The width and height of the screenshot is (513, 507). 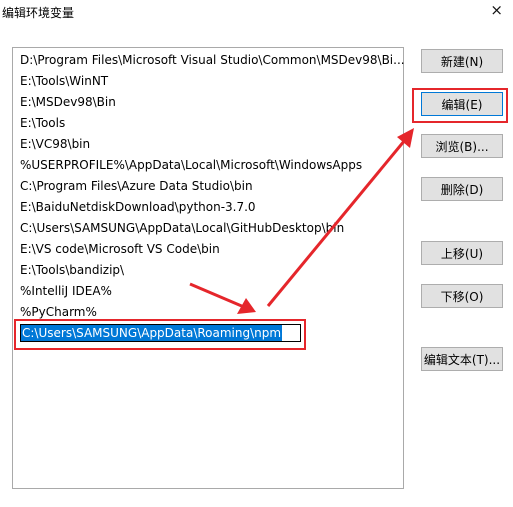 What do you see at coordinates (55, 144) in the screenshot?
I see `list-item: E:\VC98\bin` at bounding box center [55, 144].